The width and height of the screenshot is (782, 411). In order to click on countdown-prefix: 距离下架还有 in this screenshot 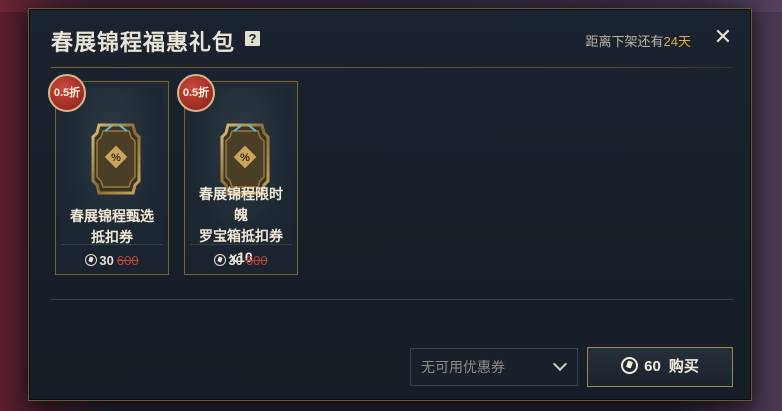, I will do `click(624, 41)`.